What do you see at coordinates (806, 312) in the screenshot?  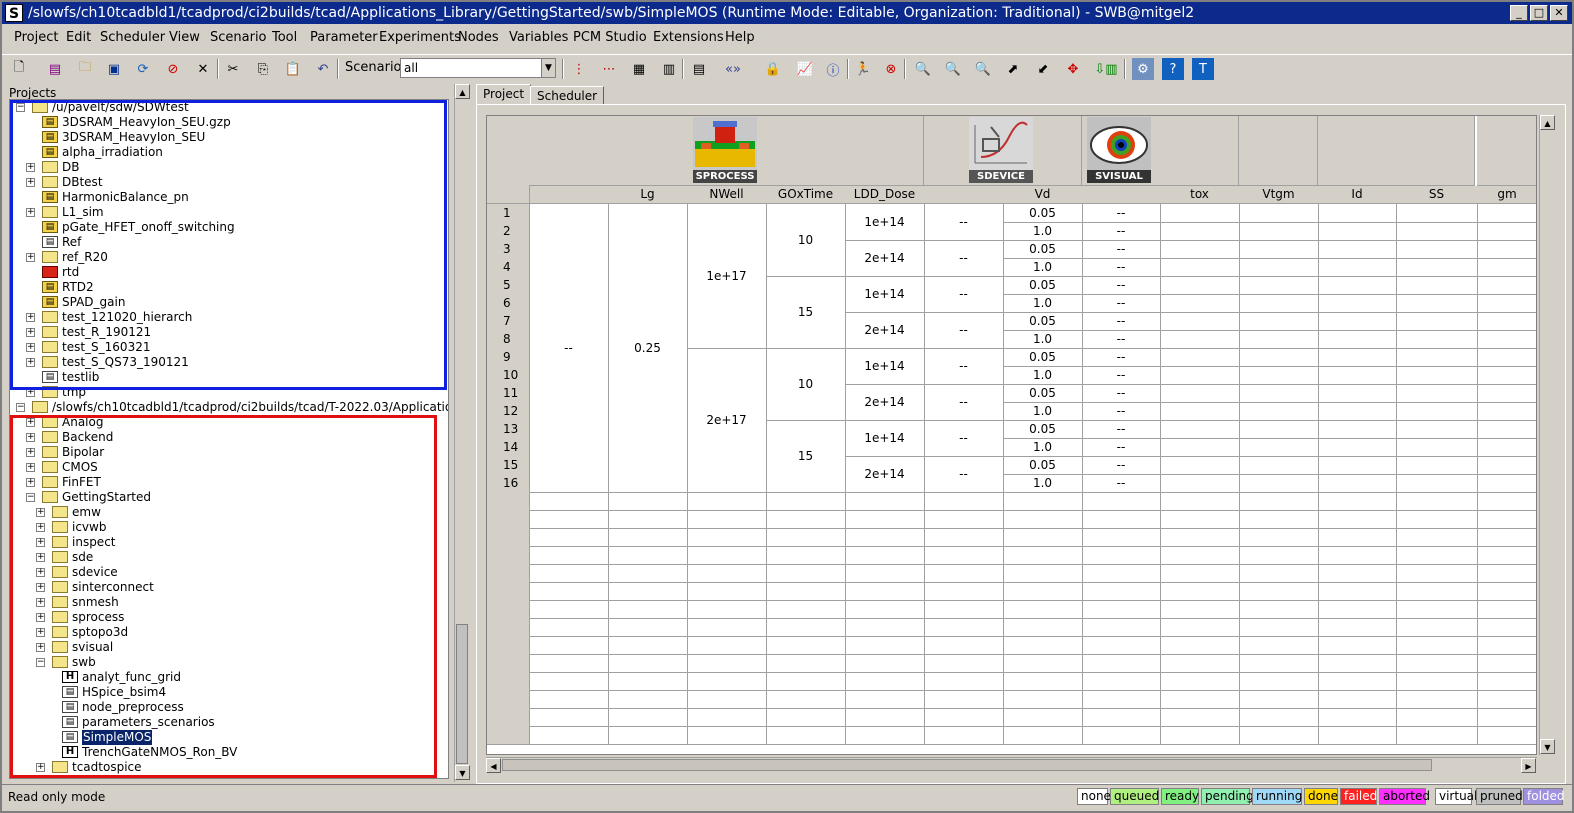 I see `cell-goxtime: 15` at bounding box center [806, 312].